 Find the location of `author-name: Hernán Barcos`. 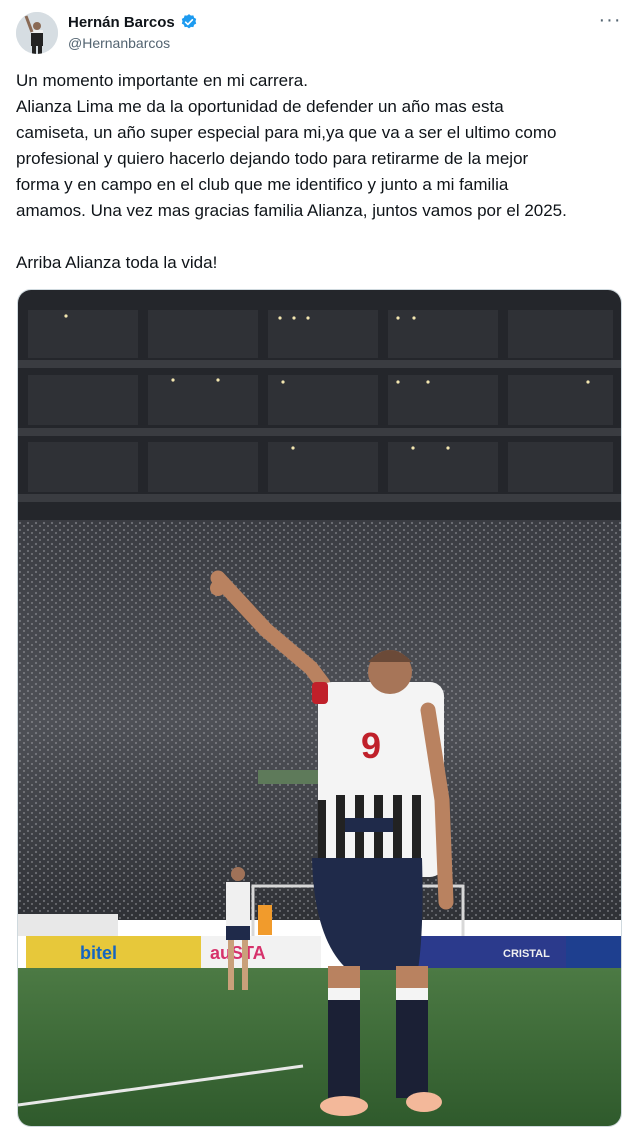

author-name: Hernán Barcos is located at coordinates (121, 22).